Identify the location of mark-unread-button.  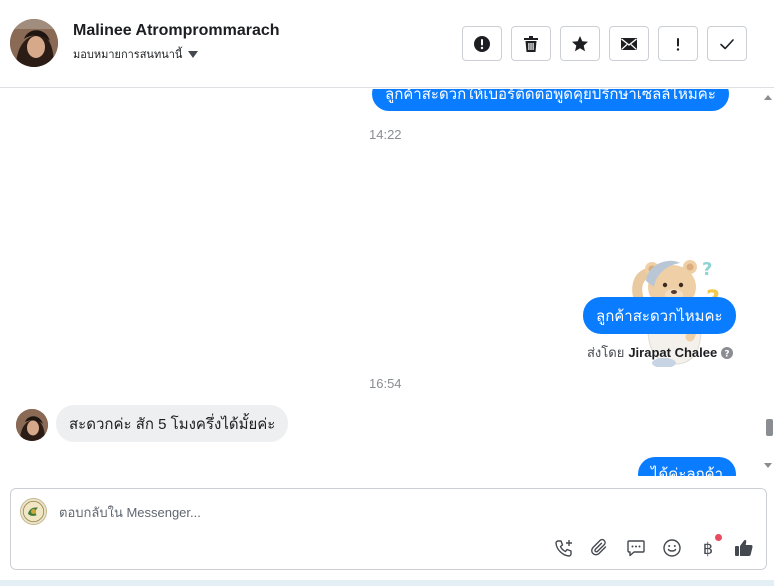
(629, 43).